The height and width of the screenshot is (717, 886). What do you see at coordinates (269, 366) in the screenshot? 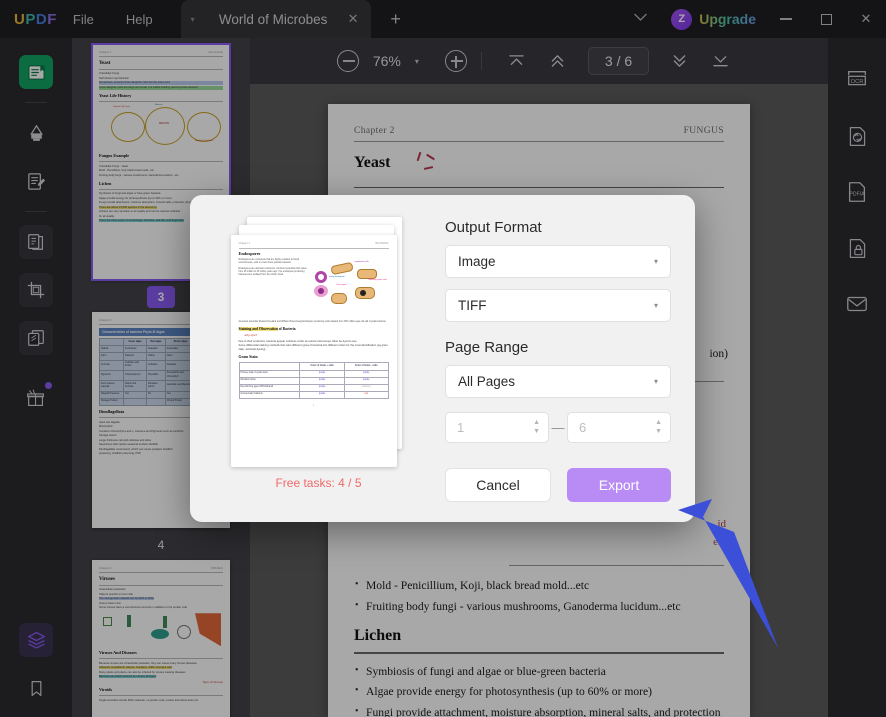
I see `th` at bounding box center [269, 366].